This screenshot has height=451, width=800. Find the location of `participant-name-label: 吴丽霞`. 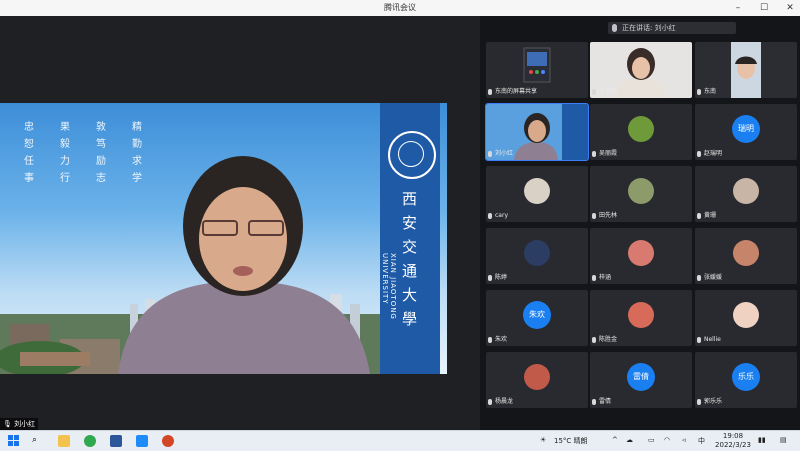

participant-name-label: 吴丽霞 is located at coordinates (604, 154).